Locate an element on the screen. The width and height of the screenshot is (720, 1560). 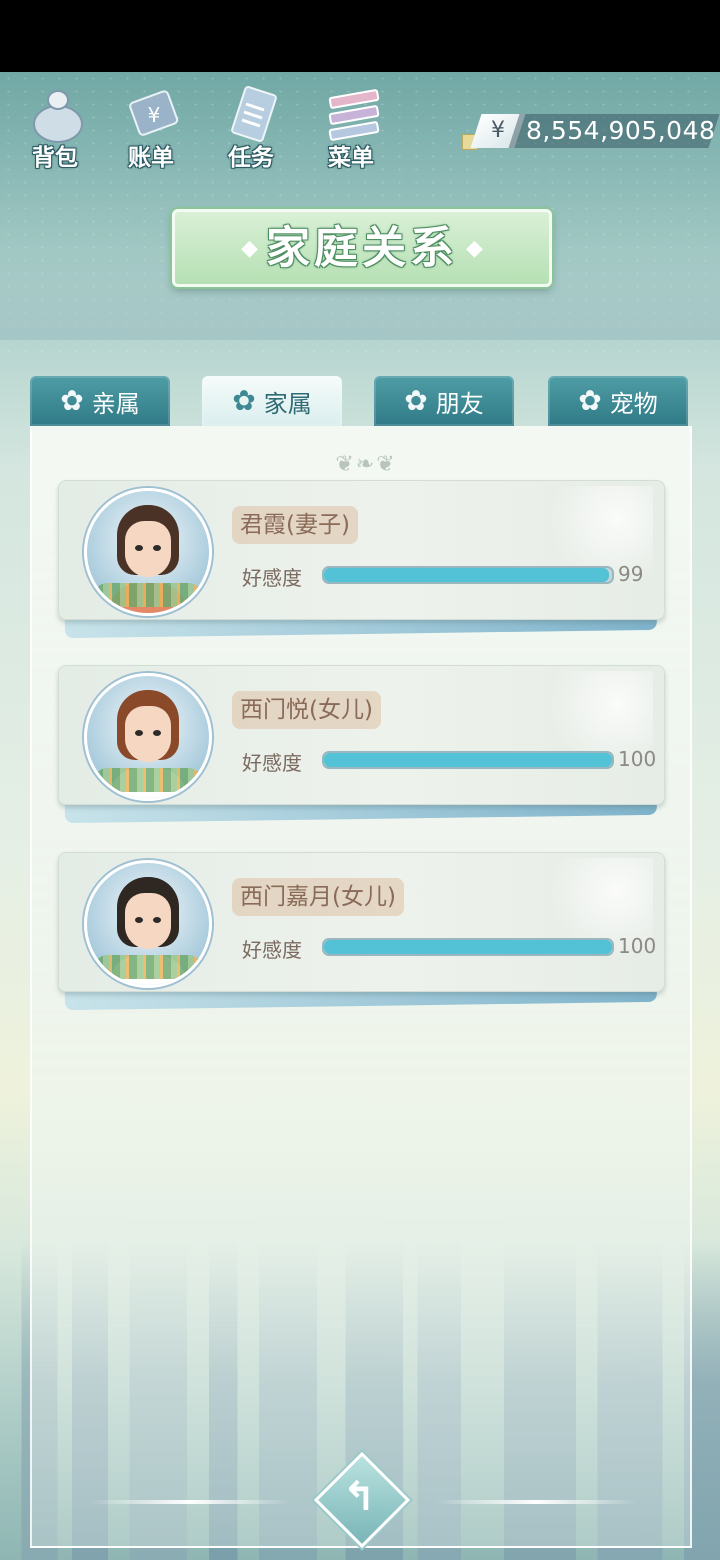
nav-task-button: 任务 is located at coordinates (251, 128).